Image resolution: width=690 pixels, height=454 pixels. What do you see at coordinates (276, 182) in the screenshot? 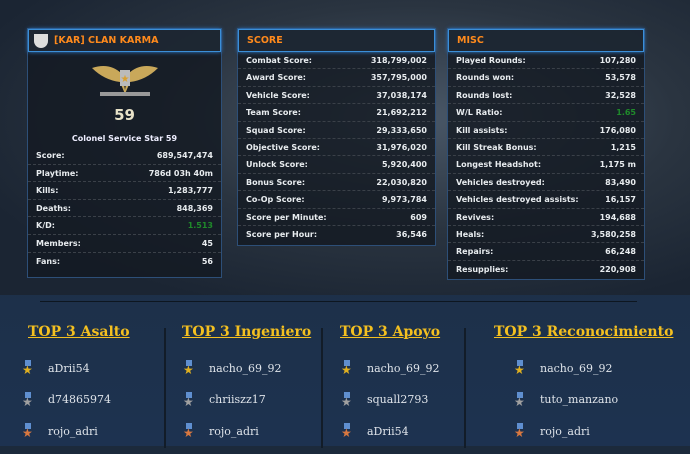
I see `stat-label: Bonus Score:` at bounding box center [276, 182].